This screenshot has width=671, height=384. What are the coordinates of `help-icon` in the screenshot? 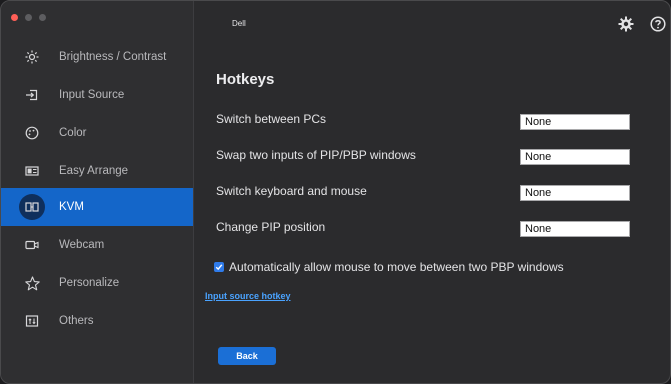 It's located at (658, 24).